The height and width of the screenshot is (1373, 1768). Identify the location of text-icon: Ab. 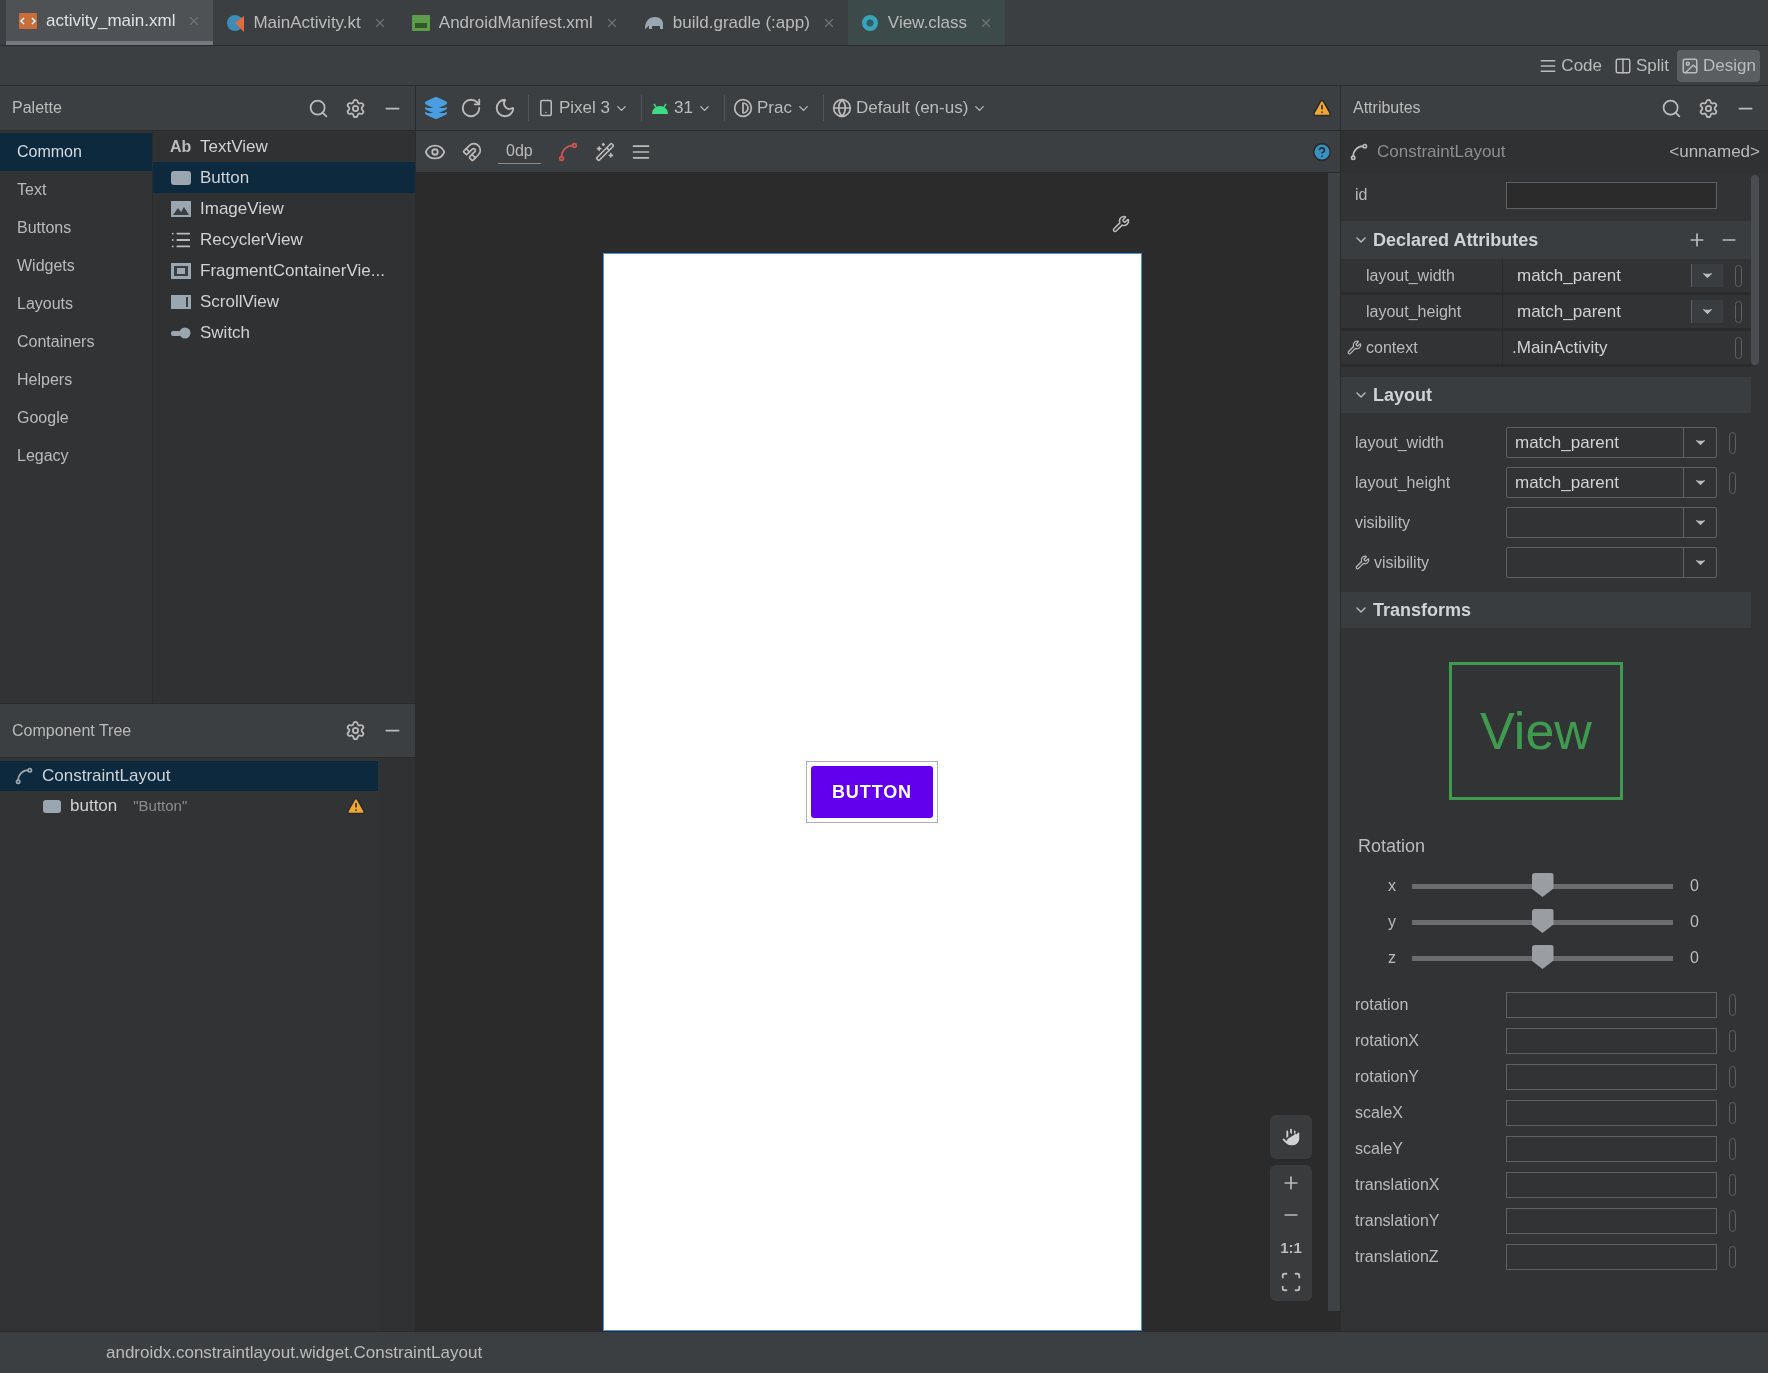
(181, 146).